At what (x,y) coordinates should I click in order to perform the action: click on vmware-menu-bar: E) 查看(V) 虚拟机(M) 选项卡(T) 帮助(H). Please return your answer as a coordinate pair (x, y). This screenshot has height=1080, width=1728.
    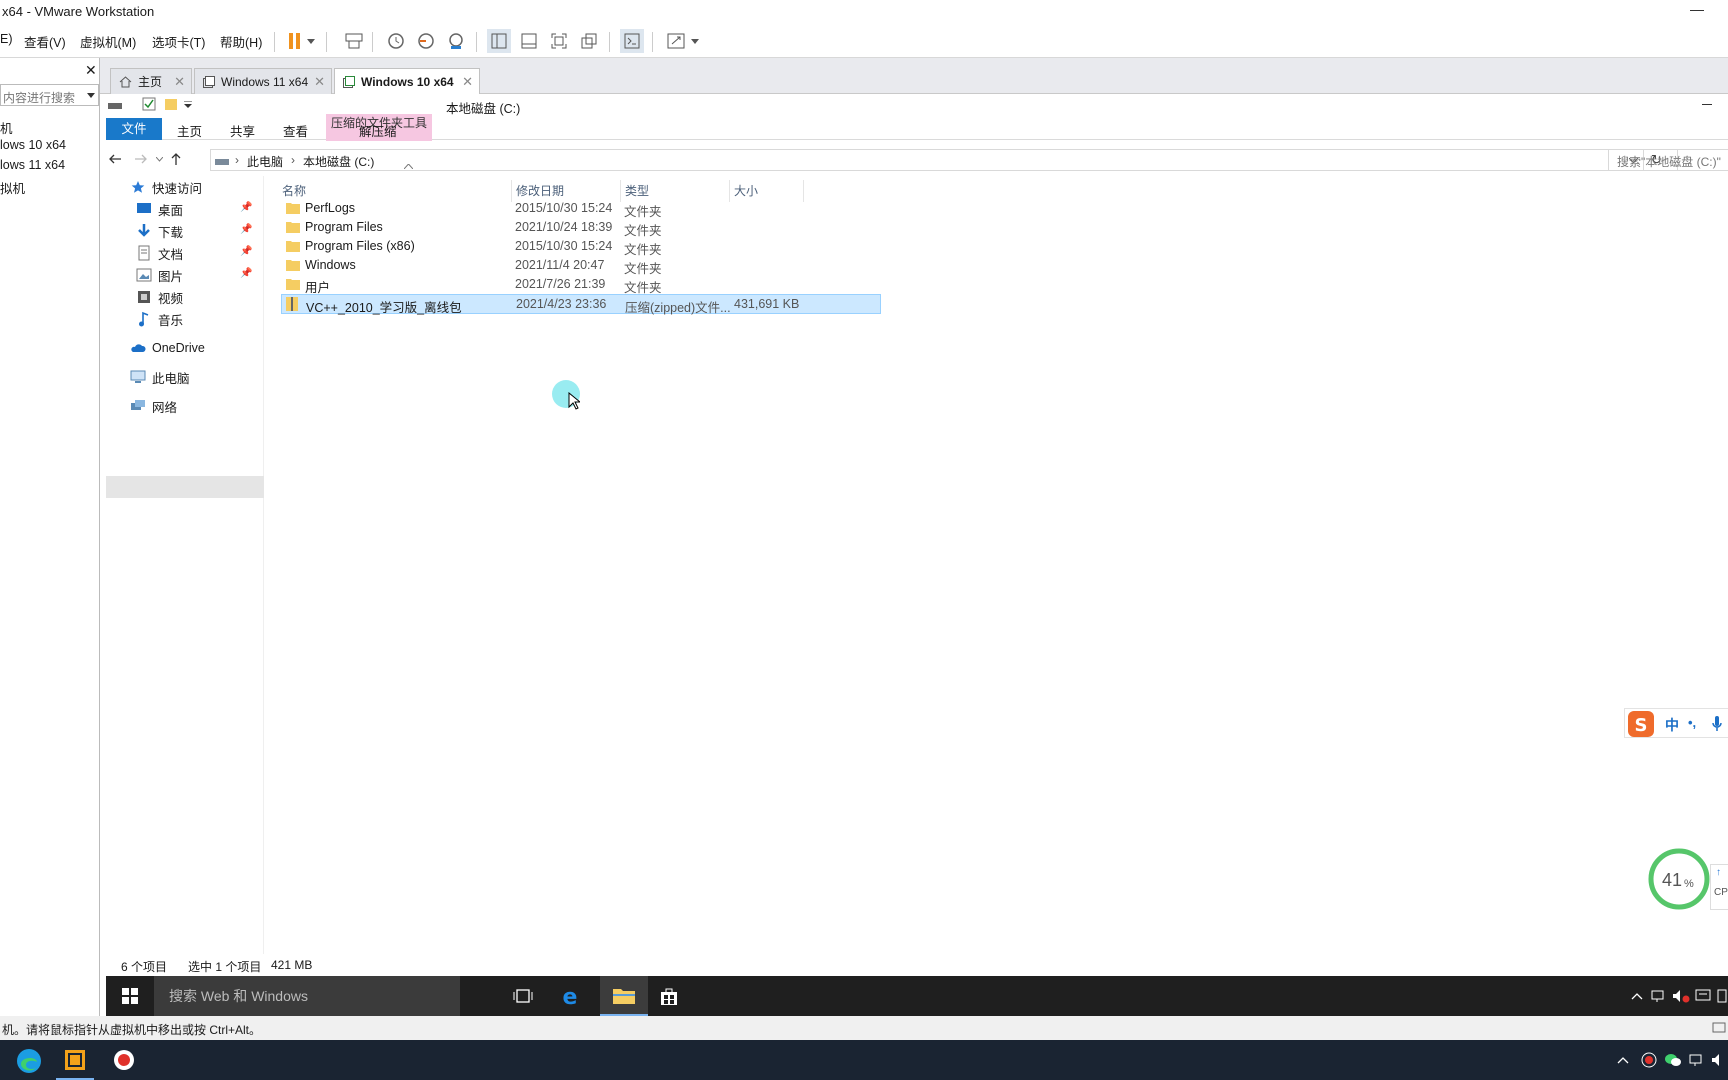
    Looking at the image, I should click on (864, 41).